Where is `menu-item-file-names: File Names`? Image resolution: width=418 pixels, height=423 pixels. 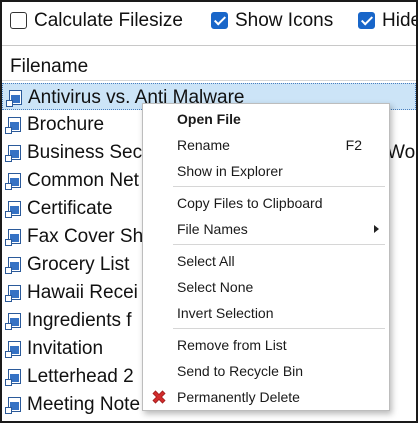
menu-item-file-names: File Names is located at coordinates (266, 229).